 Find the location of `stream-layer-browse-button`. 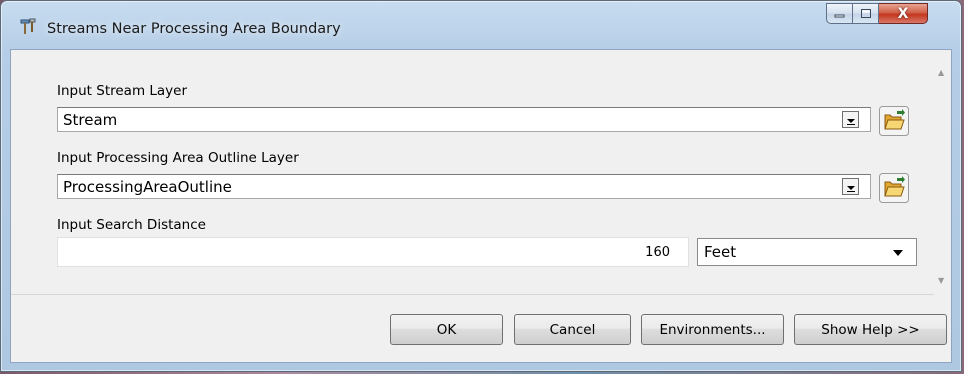

stream-layer-browse-button is located at coordinates (894, 121).